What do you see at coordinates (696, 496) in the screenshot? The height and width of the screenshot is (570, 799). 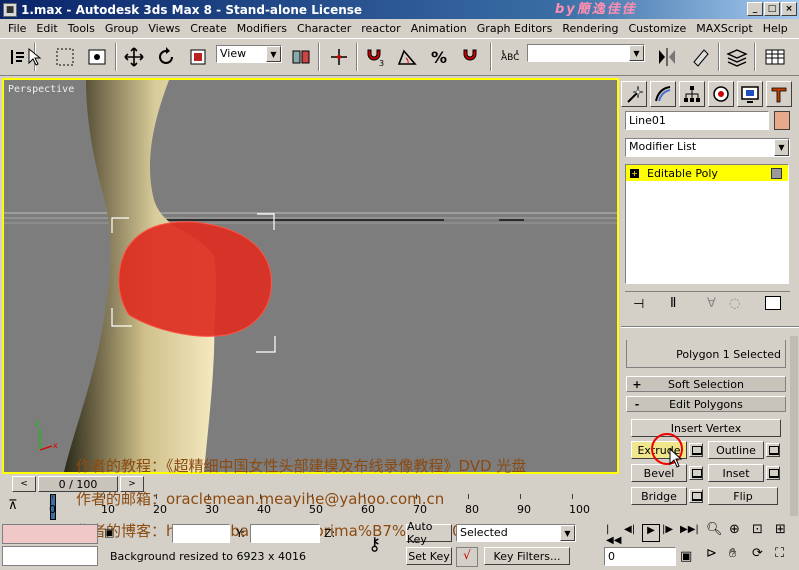 I see `bridge-settings-button` at bounding box center [696, 496].